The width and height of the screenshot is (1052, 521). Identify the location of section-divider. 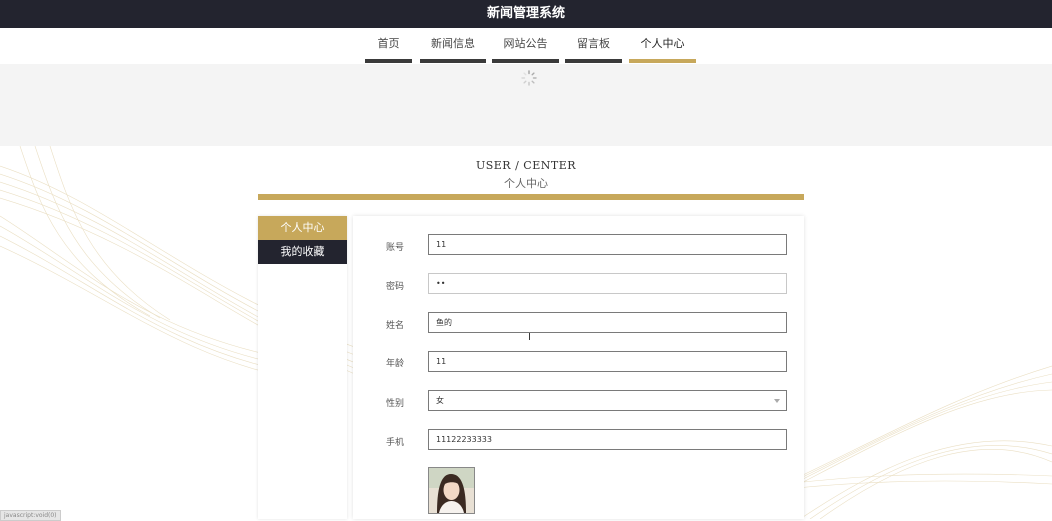
(531, 197).